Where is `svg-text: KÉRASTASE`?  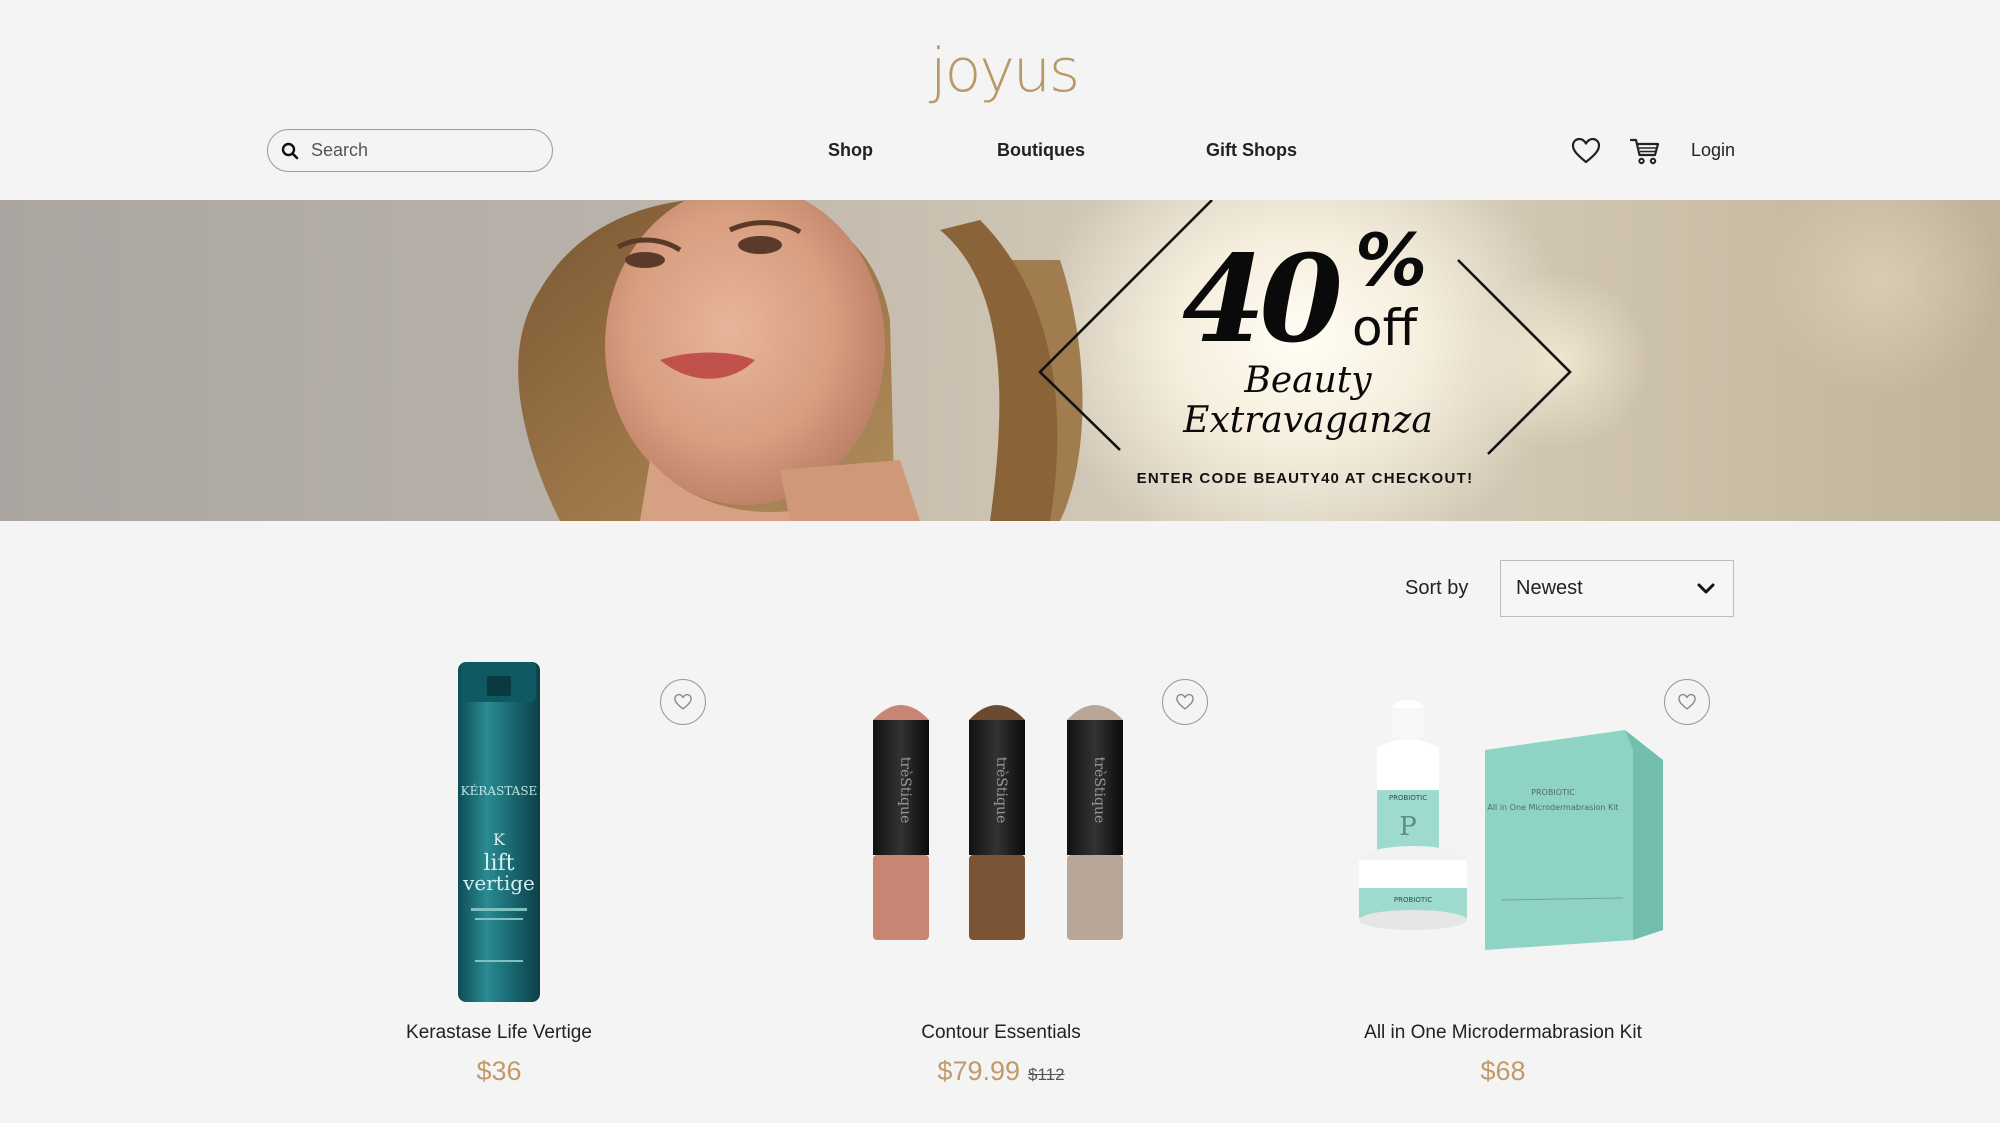
svg-text: KÉRASTASE is located at coordinates (499, 790).